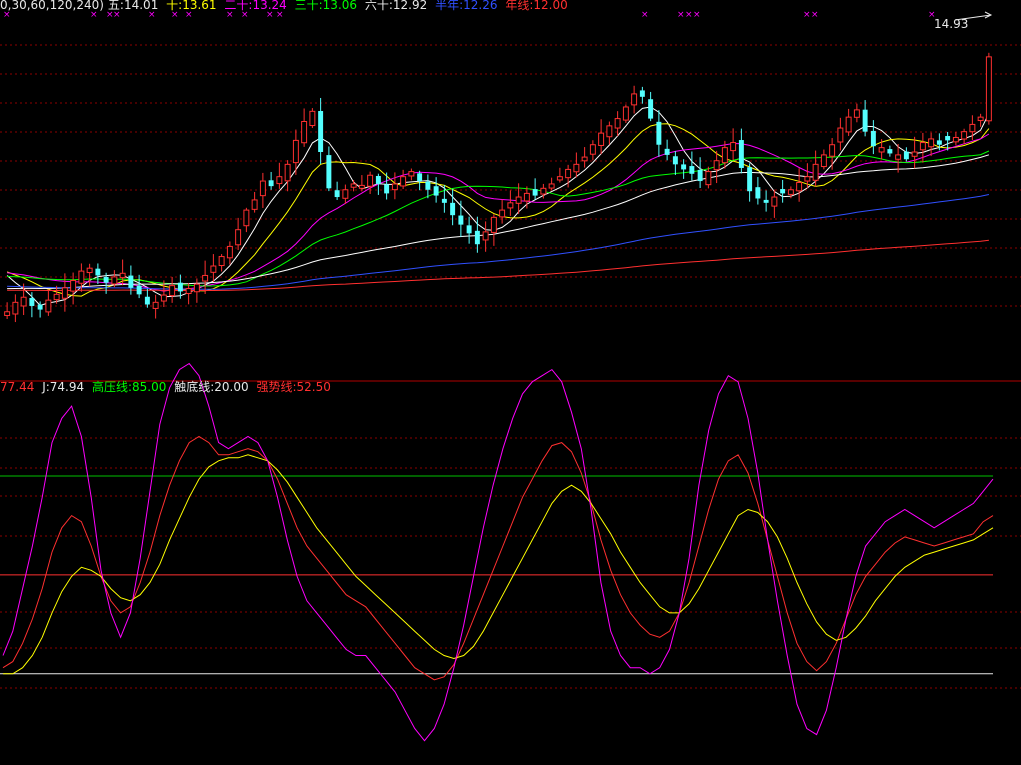 Image resolution: width=1021 pixels, height=765 pixels. What do you see at coordinates (313, 387) in the screenshot?
I see `strong-line-value: 52.50` at bounding box center [313, 387].